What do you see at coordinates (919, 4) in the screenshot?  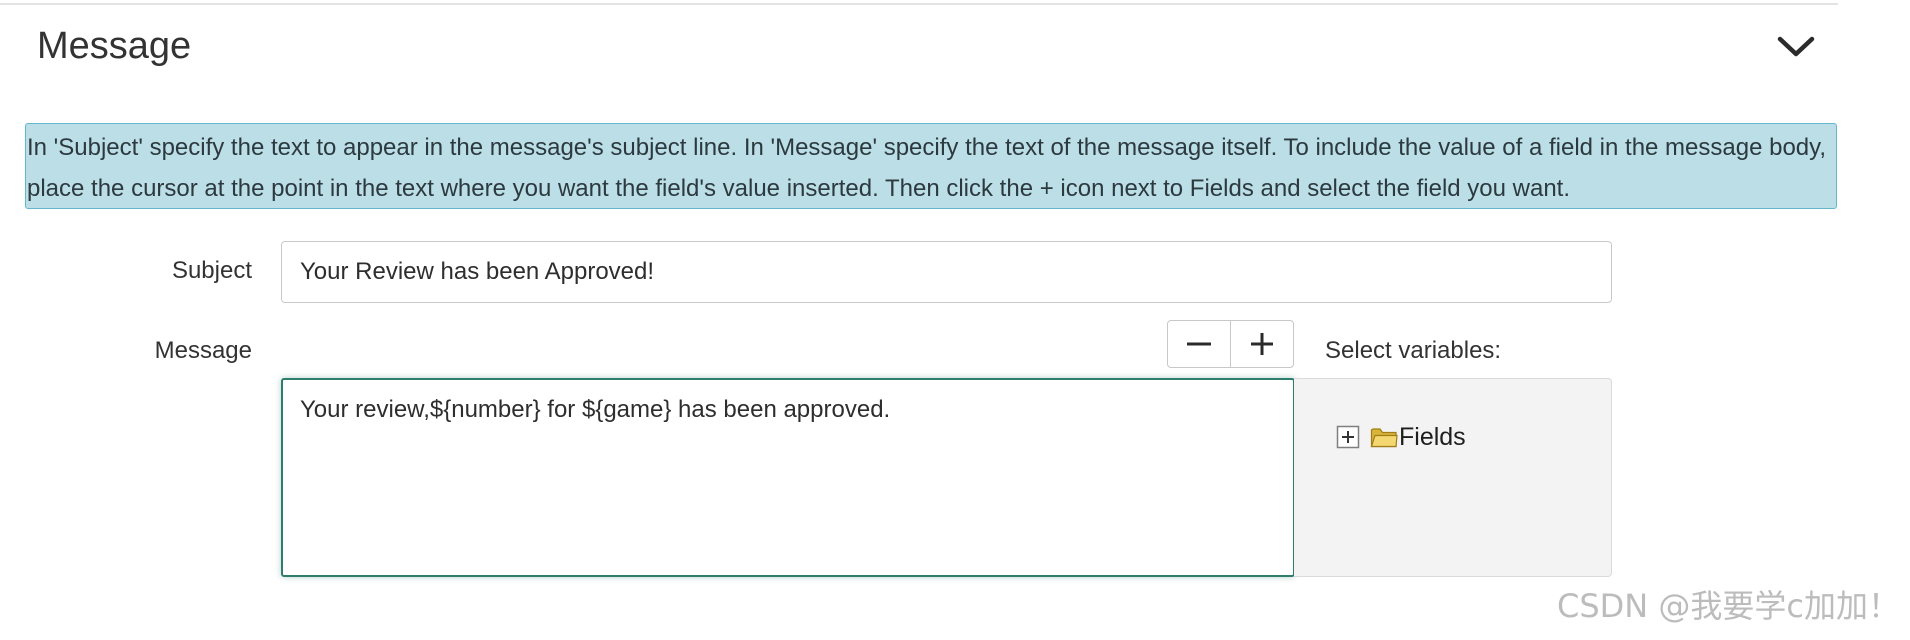 I see `section-divider` at bounding box center [919, 4].